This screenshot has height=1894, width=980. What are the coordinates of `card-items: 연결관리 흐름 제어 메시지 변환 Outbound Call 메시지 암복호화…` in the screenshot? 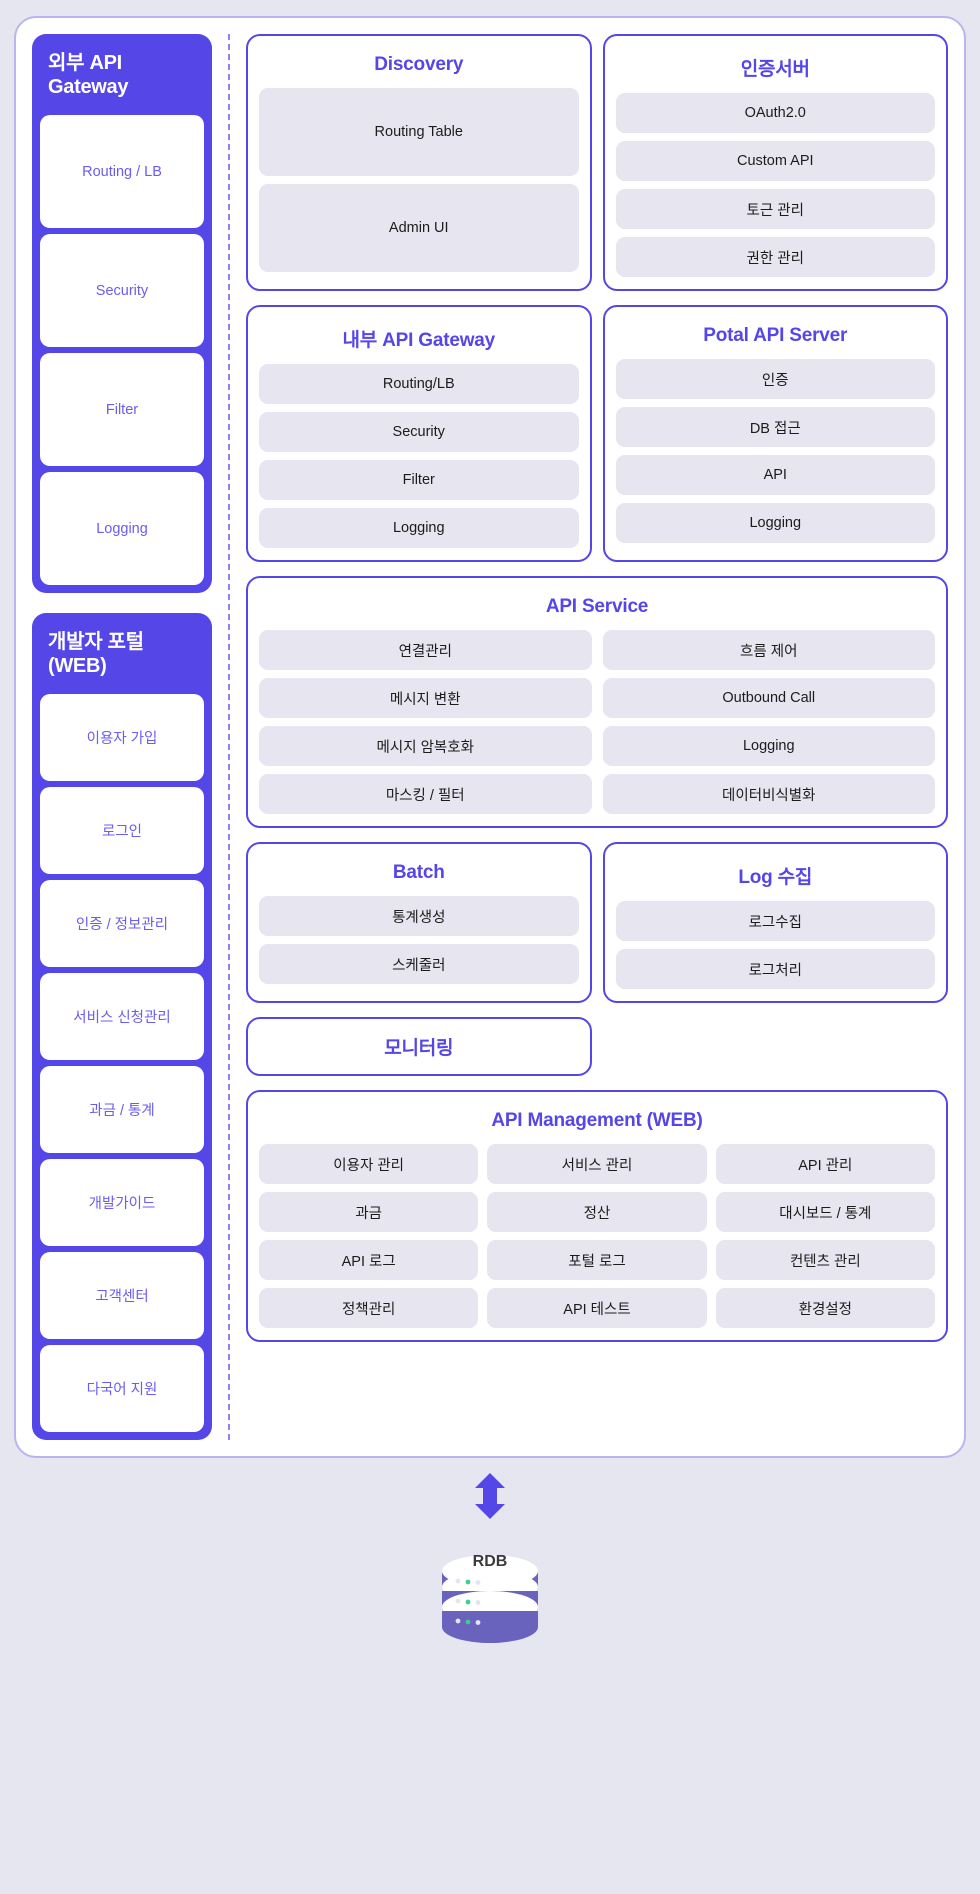 It's located at (597, 722).